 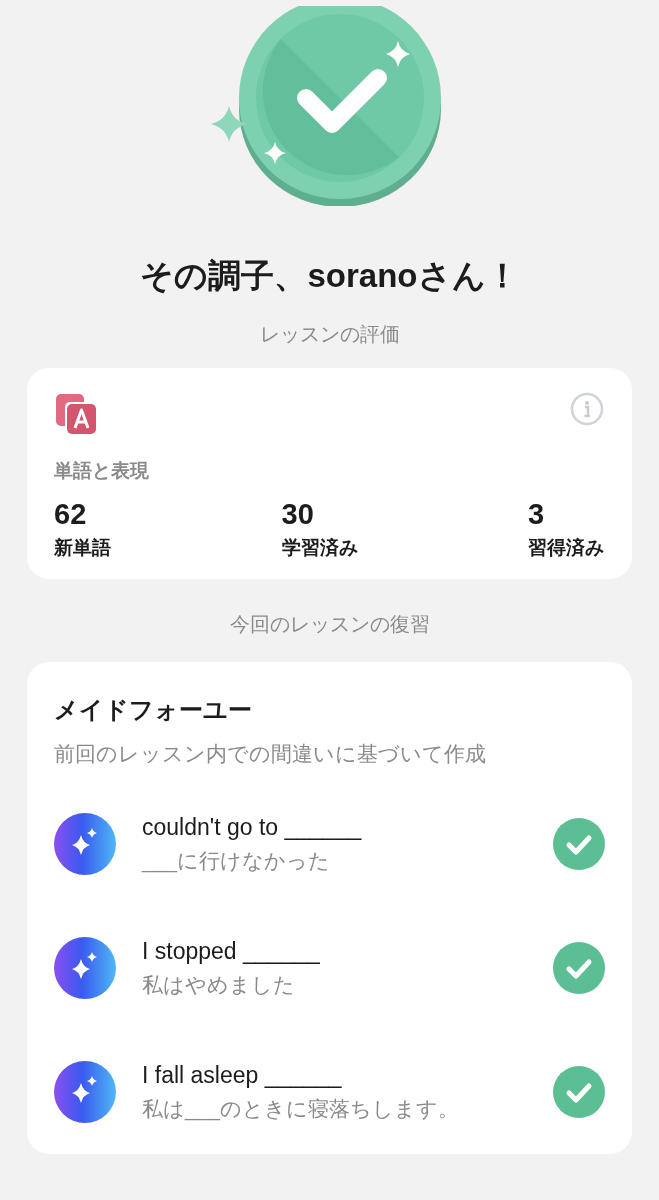 What do you see at coordinates (153, 710) in the screenshot?
I see `card-title: メイドフォーユー` at bounding box center [153, 710].